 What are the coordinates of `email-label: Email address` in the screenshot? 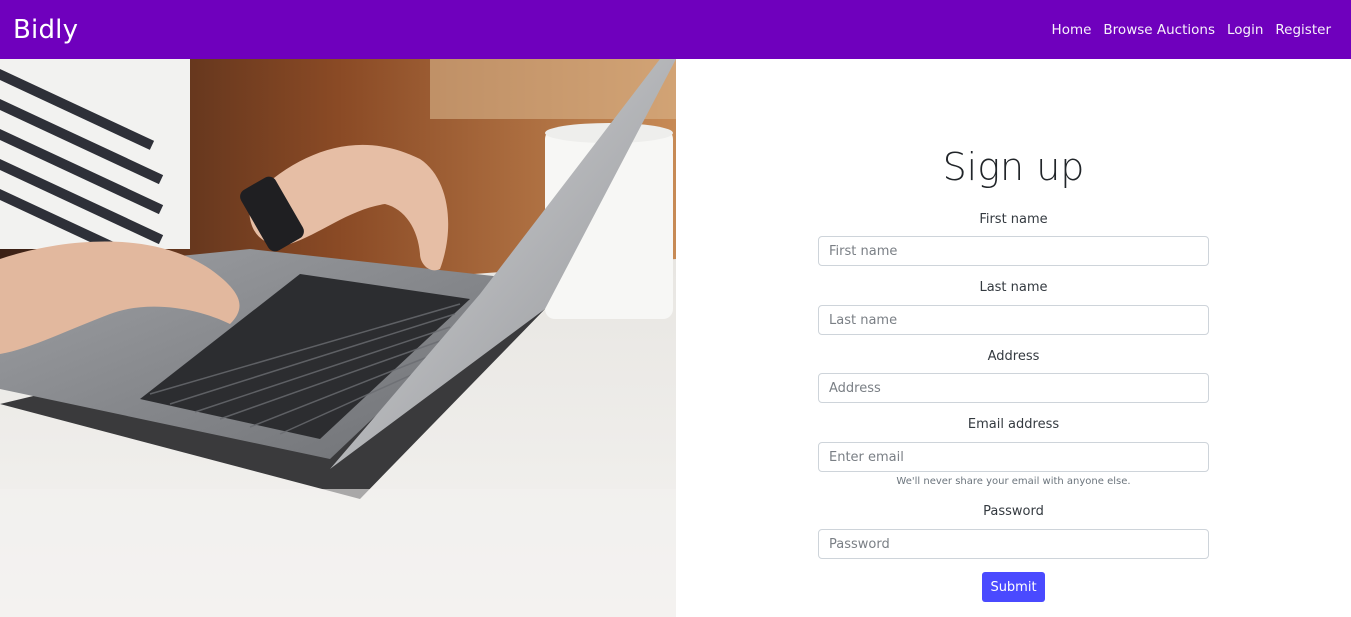 It's located at (1013, 424).